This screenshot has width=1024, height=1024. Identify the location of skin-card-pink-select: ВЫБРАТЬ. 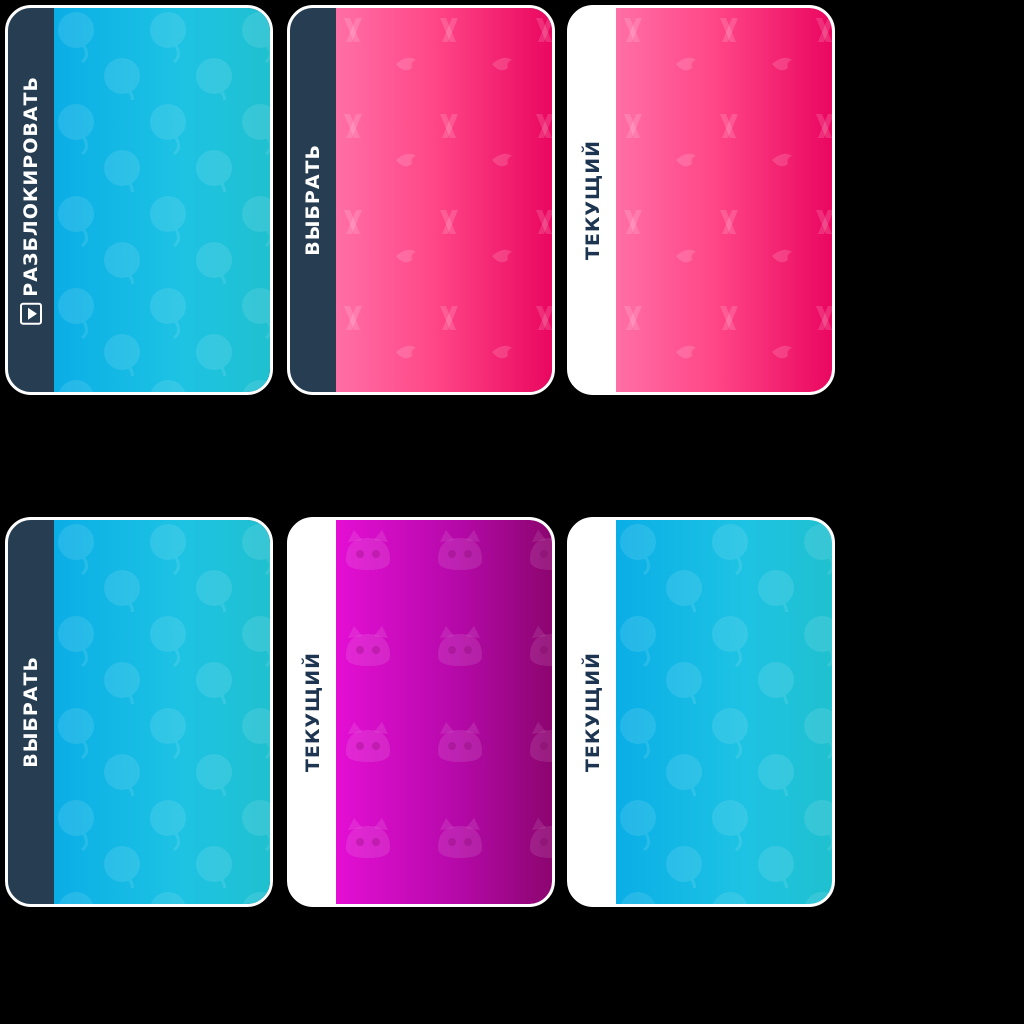
(421, 200).